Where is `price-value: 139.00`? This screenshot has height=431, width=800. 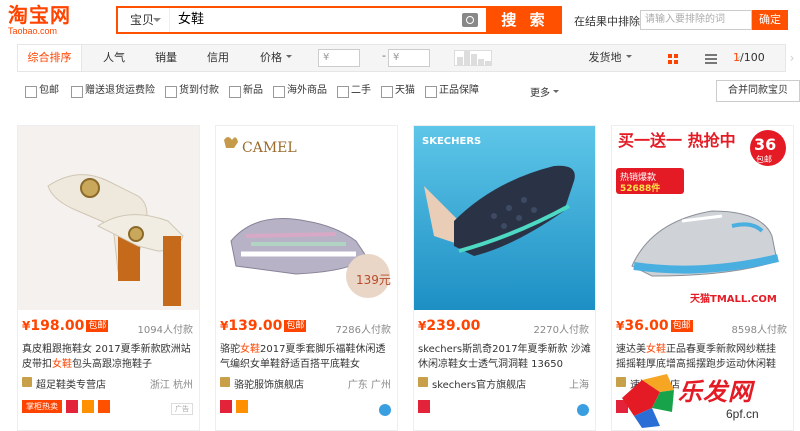
price-value: 139.00 is located at coordinates (255, 326).